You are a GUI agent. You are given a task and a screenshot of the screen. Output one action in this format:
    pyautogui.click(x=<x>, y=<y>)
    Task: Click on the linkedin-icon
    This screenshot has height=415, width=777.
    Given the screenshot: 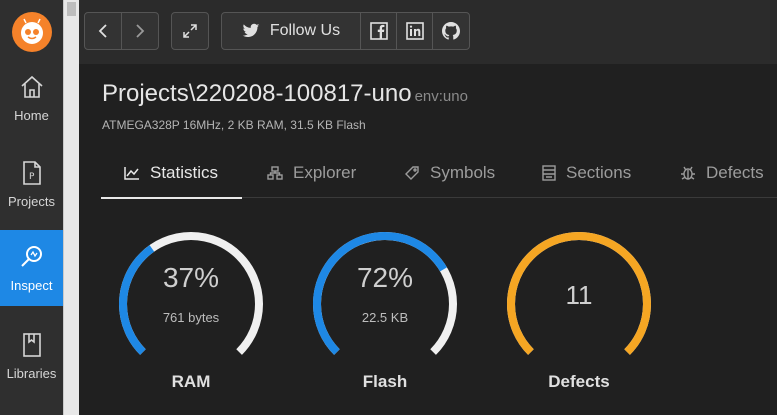 What is the action you would take?
    pyautogui.click(x=414, y=31)
    